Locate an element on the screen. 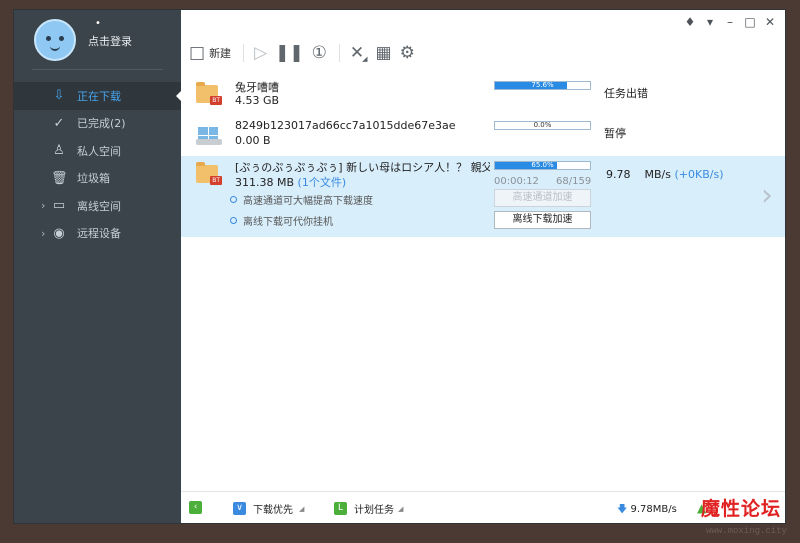  gear-icon: ⚙ is located at coordinates (407, 53).